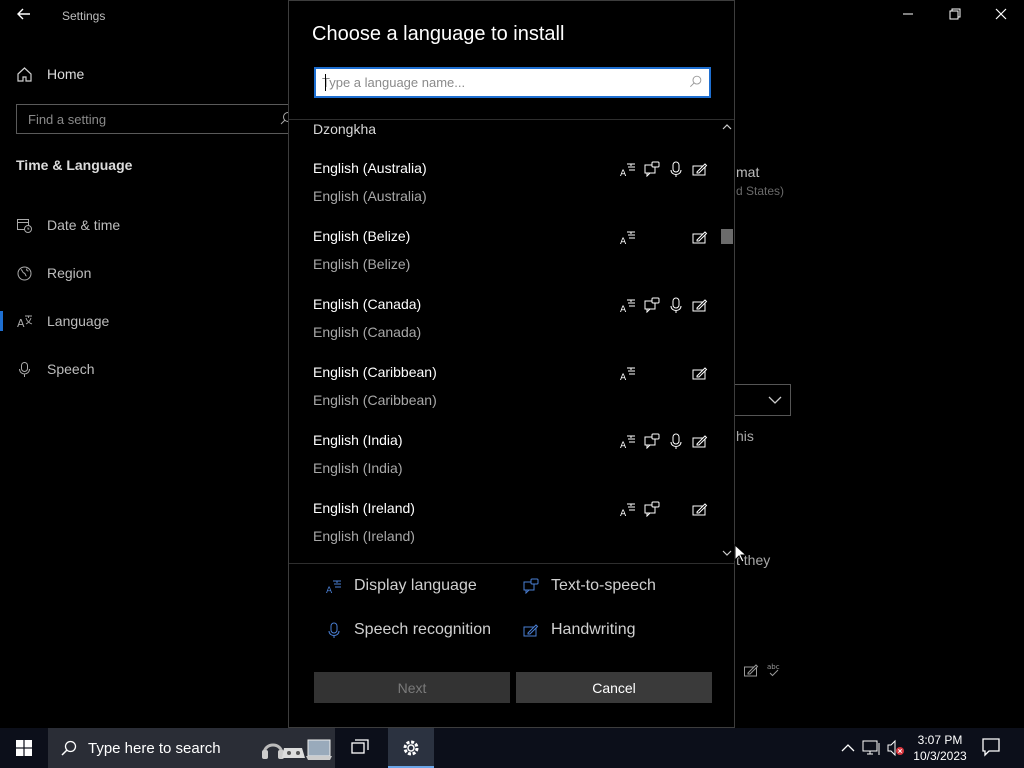 The image size is (1024, 768). I want to click on minimize-icon, so click(908, 16).